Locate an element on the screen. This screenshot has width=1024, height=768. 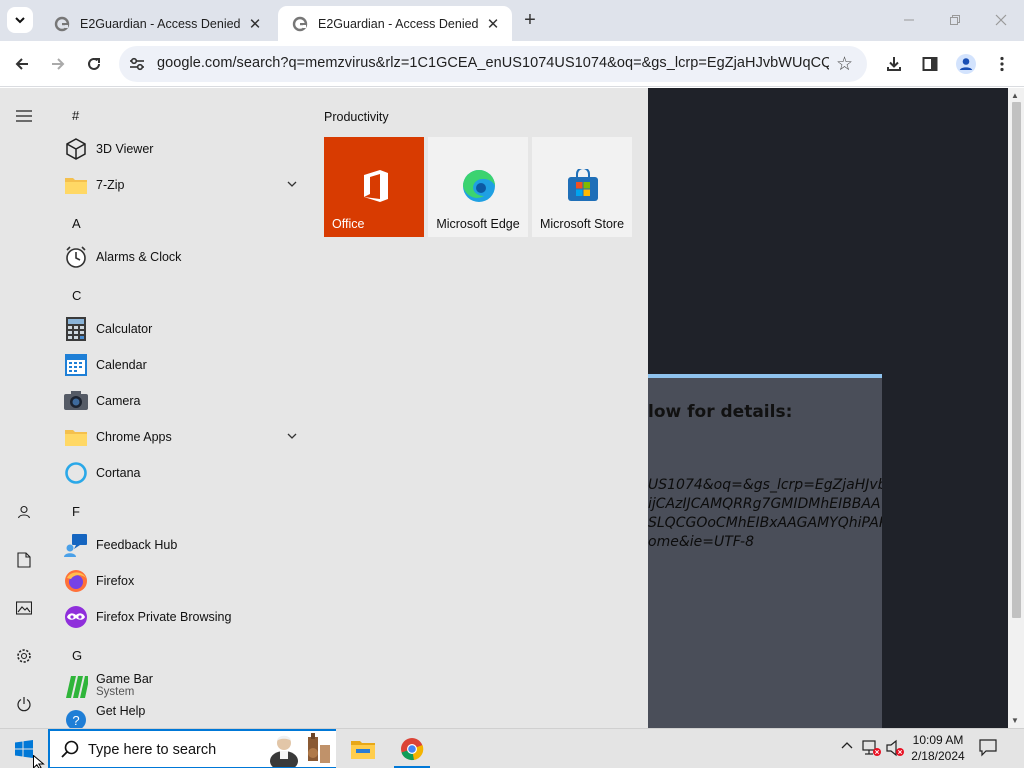
group-header: A is located at coordinates (76, 223).